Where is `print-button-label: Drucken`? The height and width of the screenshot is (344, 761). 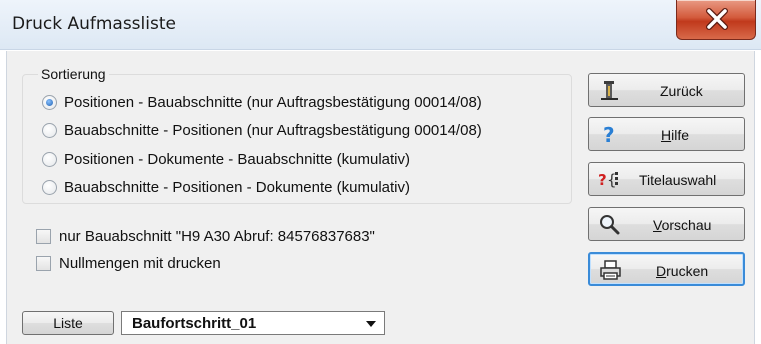 print-button-label: Drucken is located at coordinates (682, 271).